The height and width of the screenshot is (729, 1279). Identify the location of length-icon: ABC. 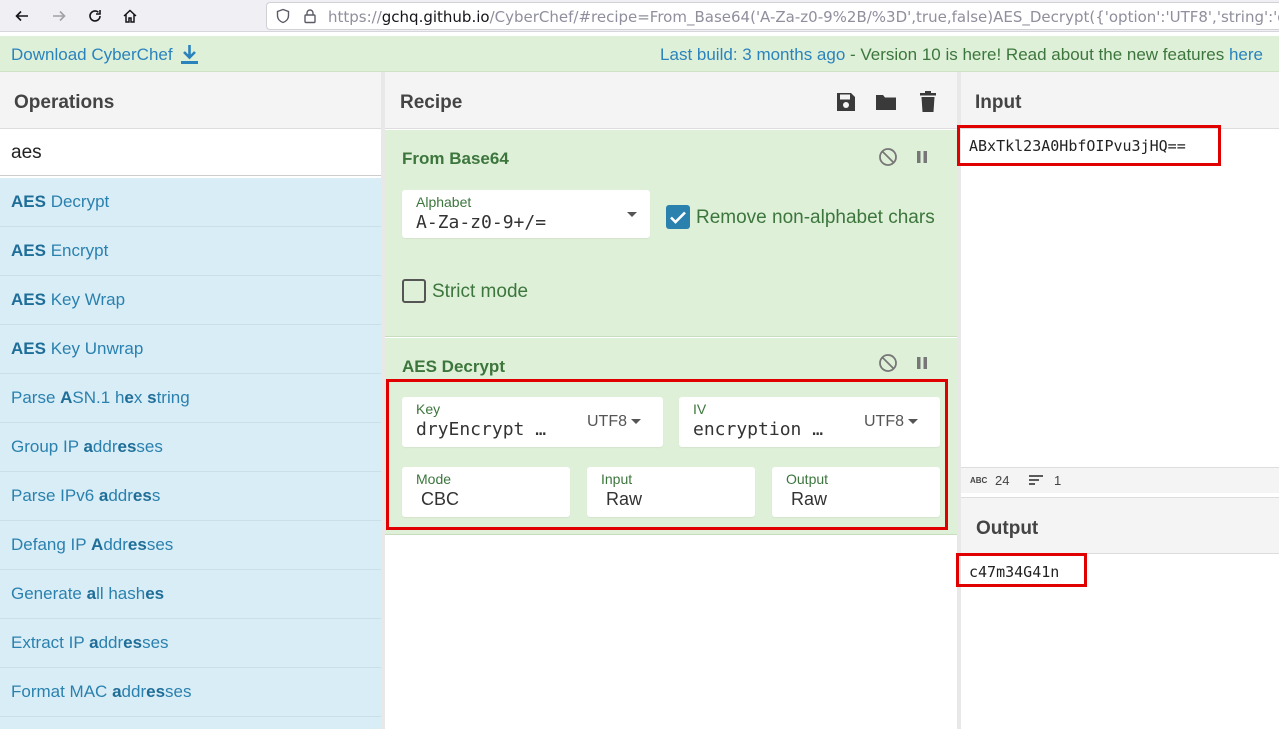
(979, 480).